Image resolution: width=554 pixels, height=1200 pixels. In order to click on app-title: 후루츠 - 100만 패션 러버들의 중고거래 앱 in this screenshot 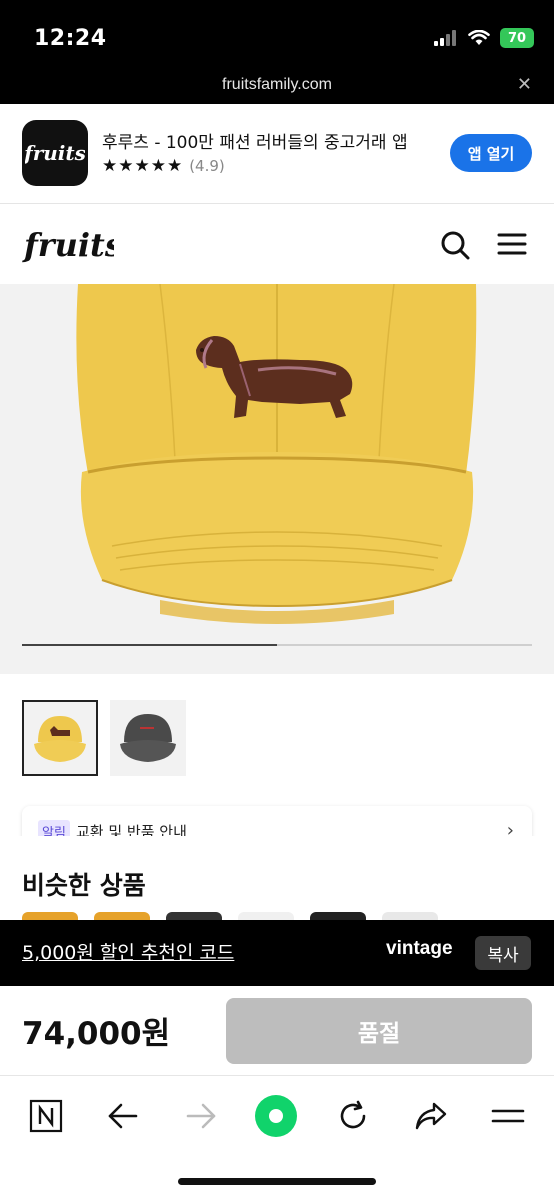, I will do `click(255, 143)`.